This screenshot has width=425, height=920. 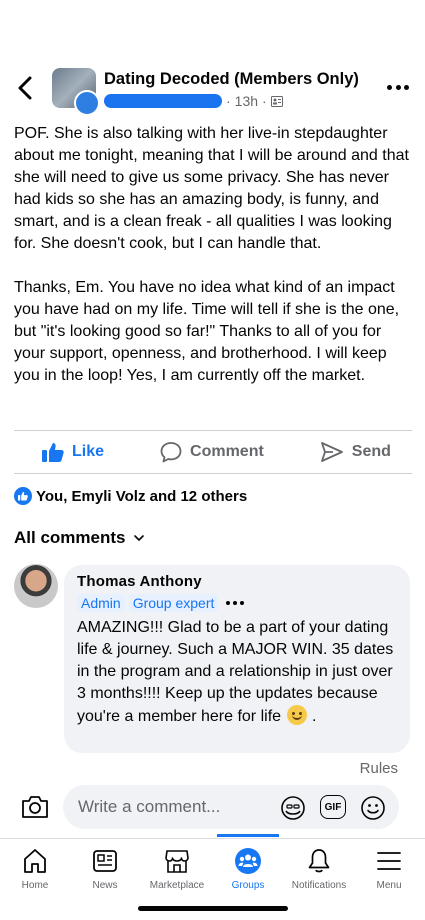 I want to click on tab-menu: Menu, so click(x=389, y=869).